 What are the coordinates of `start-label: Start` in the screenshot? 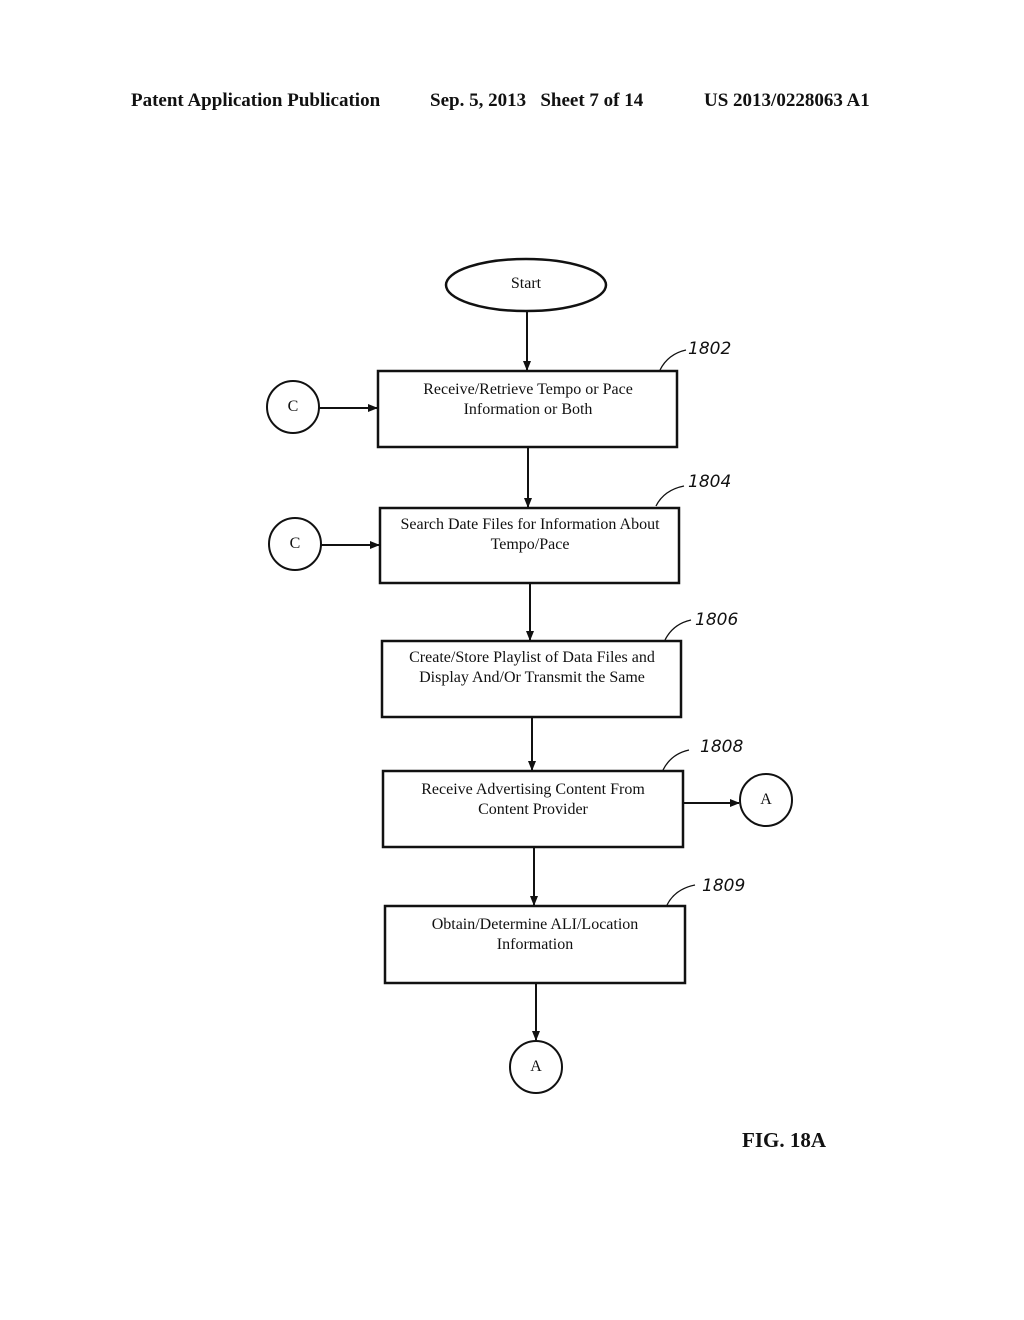 It's located at (526, 283).